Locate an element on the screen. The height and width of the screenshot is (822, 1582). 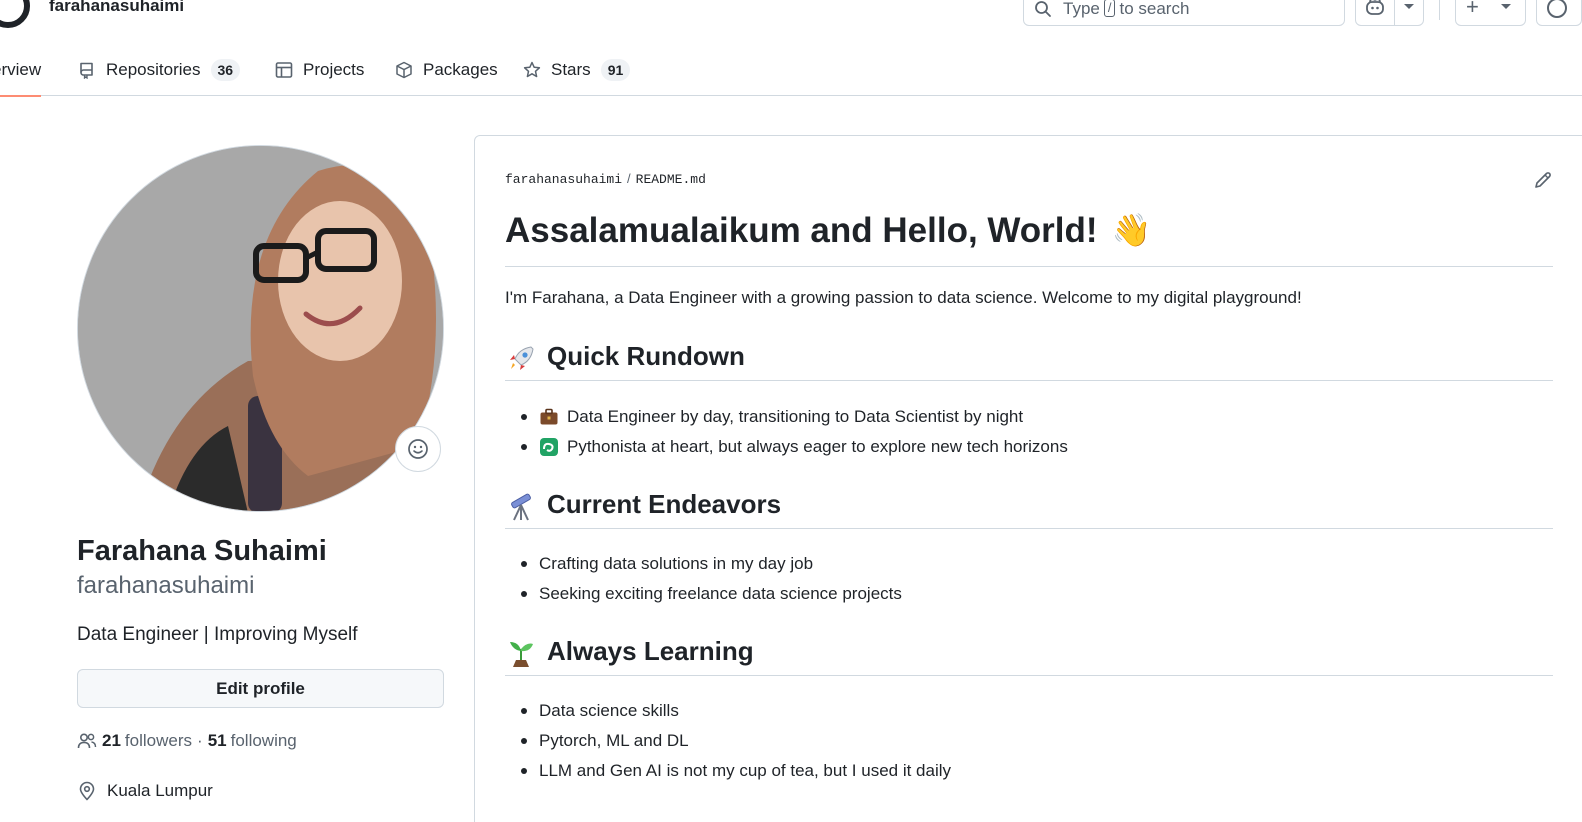
set-status-button is located at coordinates (418, 449).